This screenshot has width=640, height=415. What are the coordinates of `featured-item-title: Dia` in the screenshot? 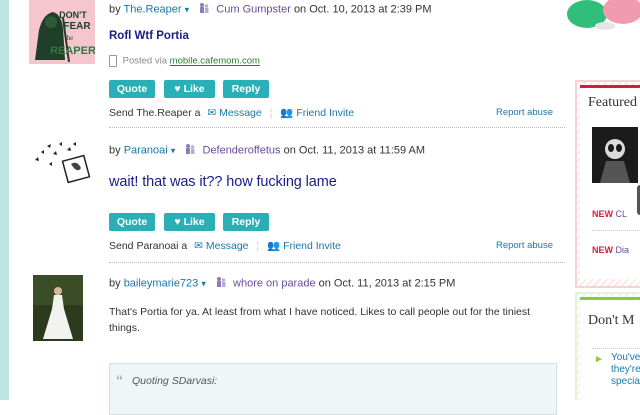 It's located at (622, 250).